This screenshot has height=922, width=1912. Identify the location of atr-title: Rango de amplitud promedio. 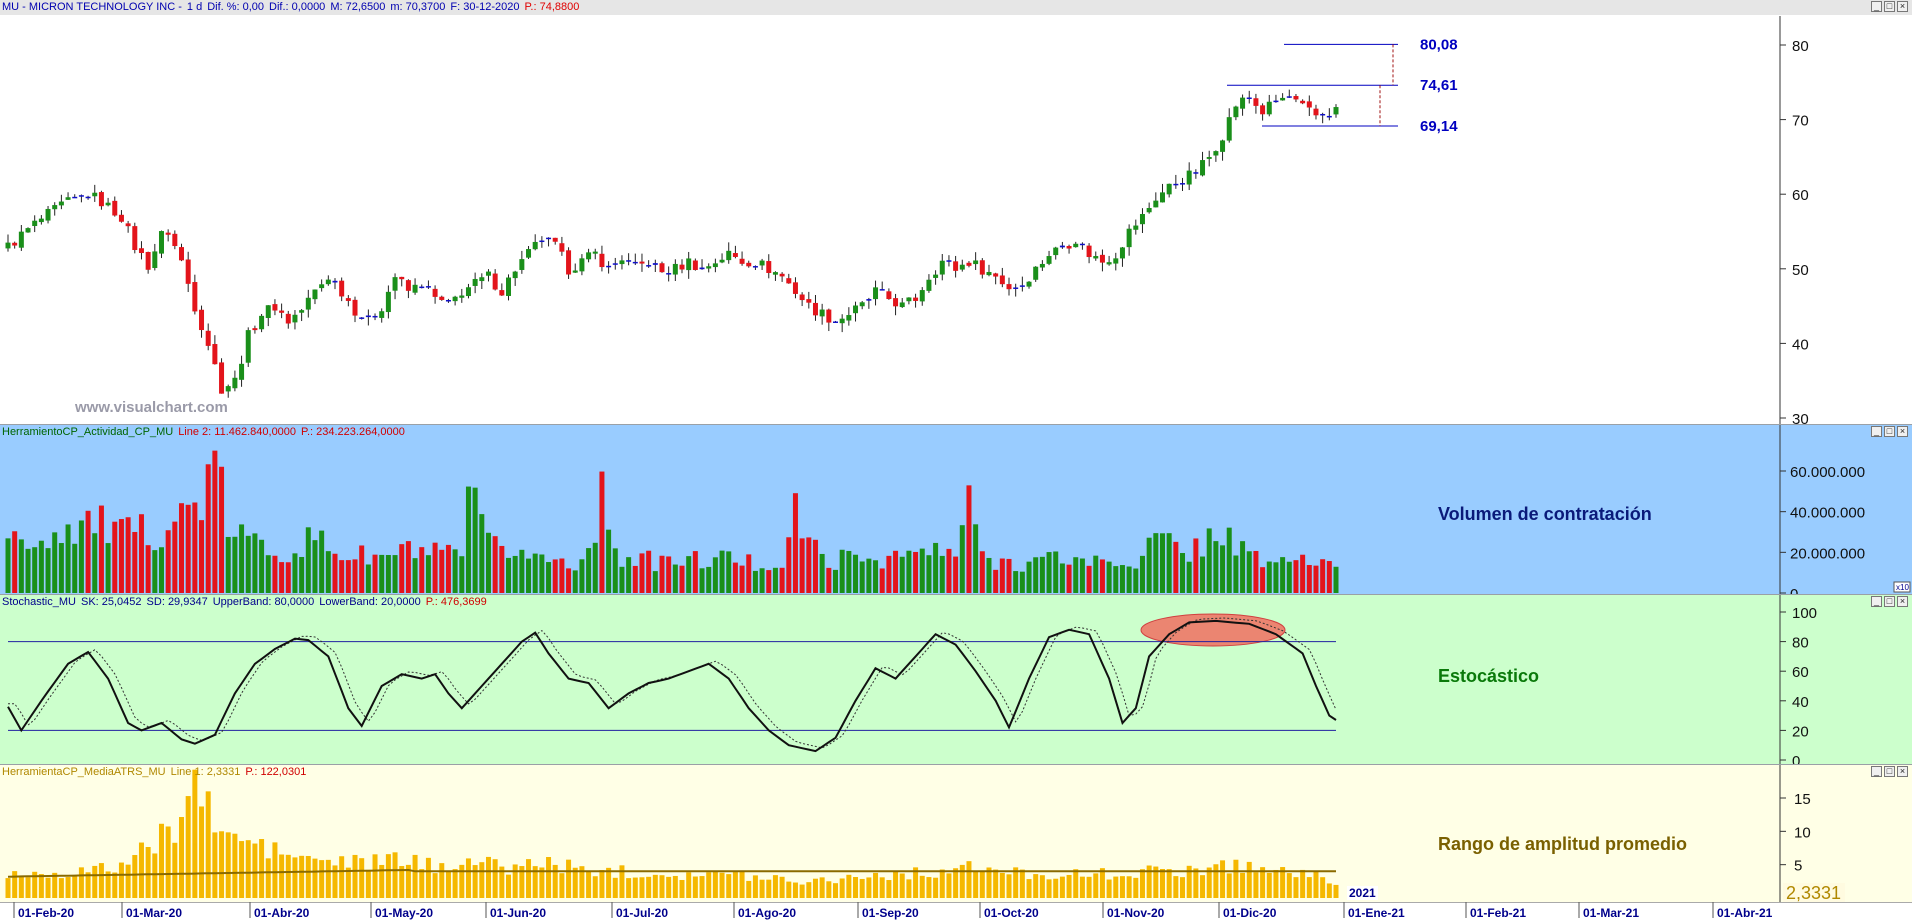
(1563, 844).